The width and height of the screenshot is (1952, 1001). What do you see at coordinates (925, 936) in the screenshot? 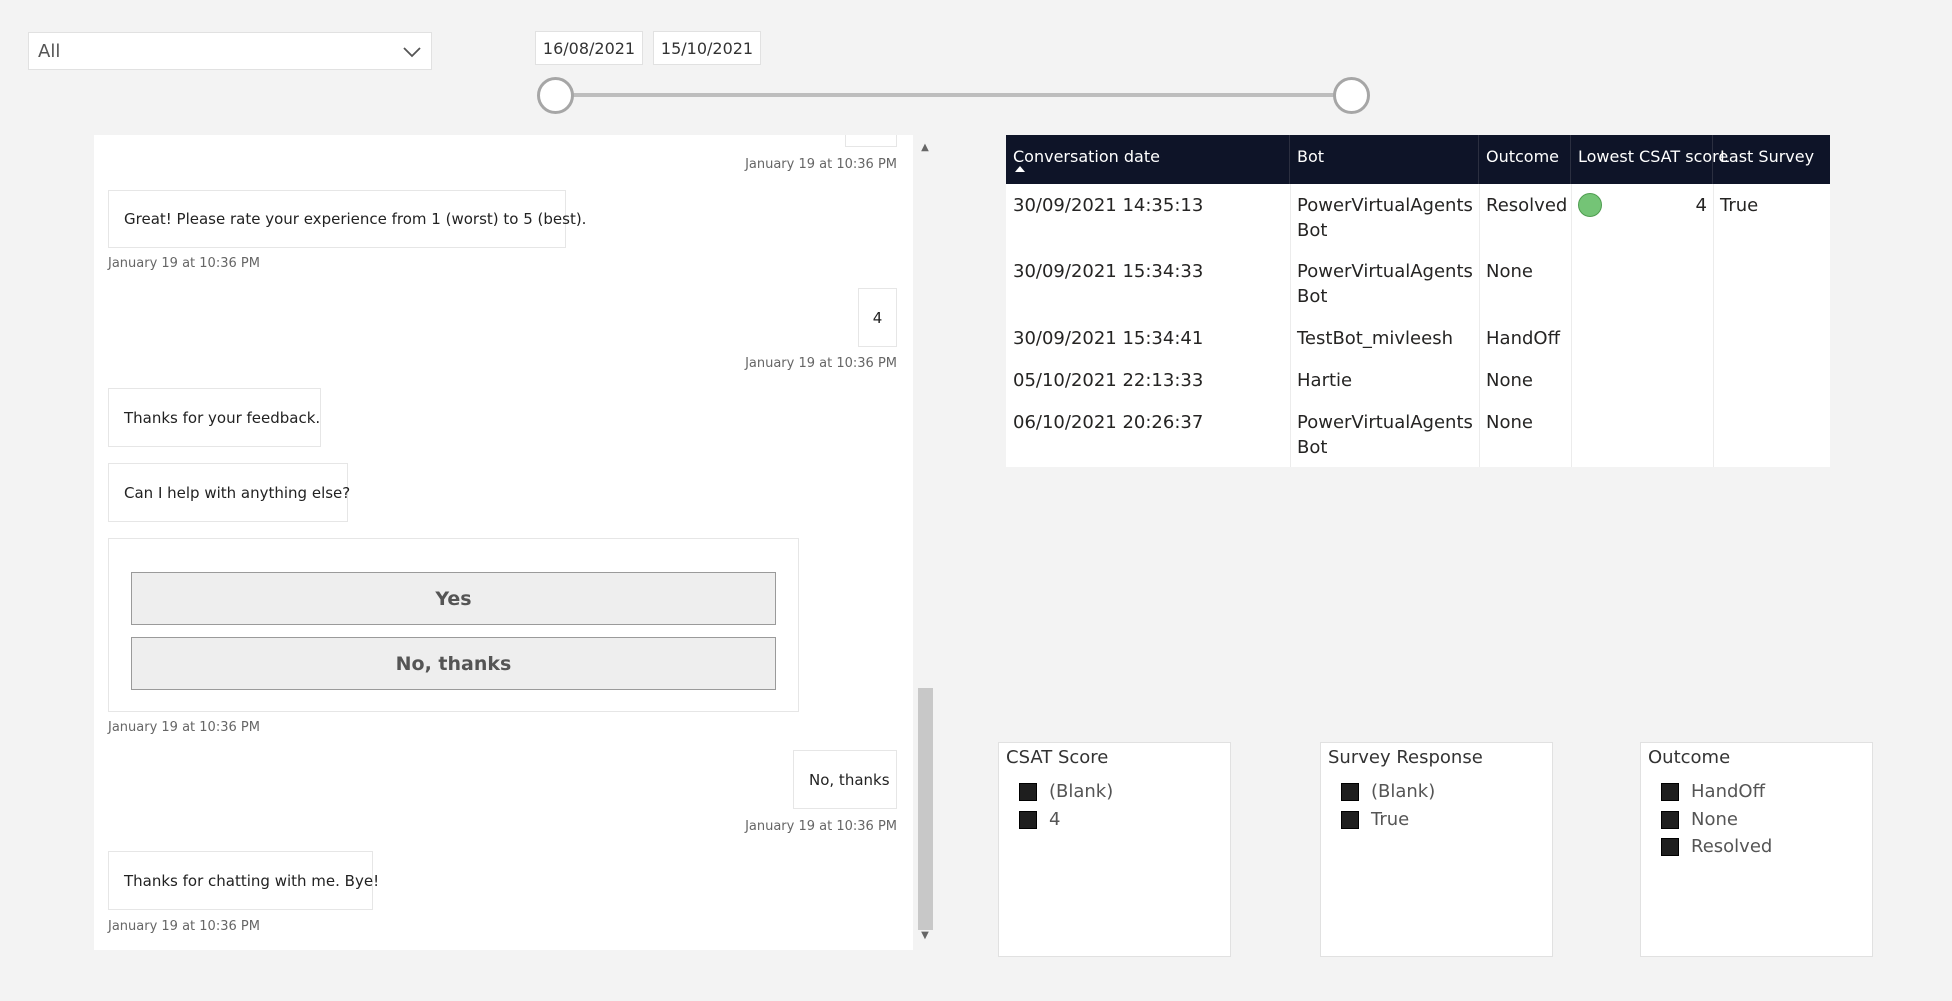
I see `scroll-down-icon: ▼` at bounding box center [925, 936].